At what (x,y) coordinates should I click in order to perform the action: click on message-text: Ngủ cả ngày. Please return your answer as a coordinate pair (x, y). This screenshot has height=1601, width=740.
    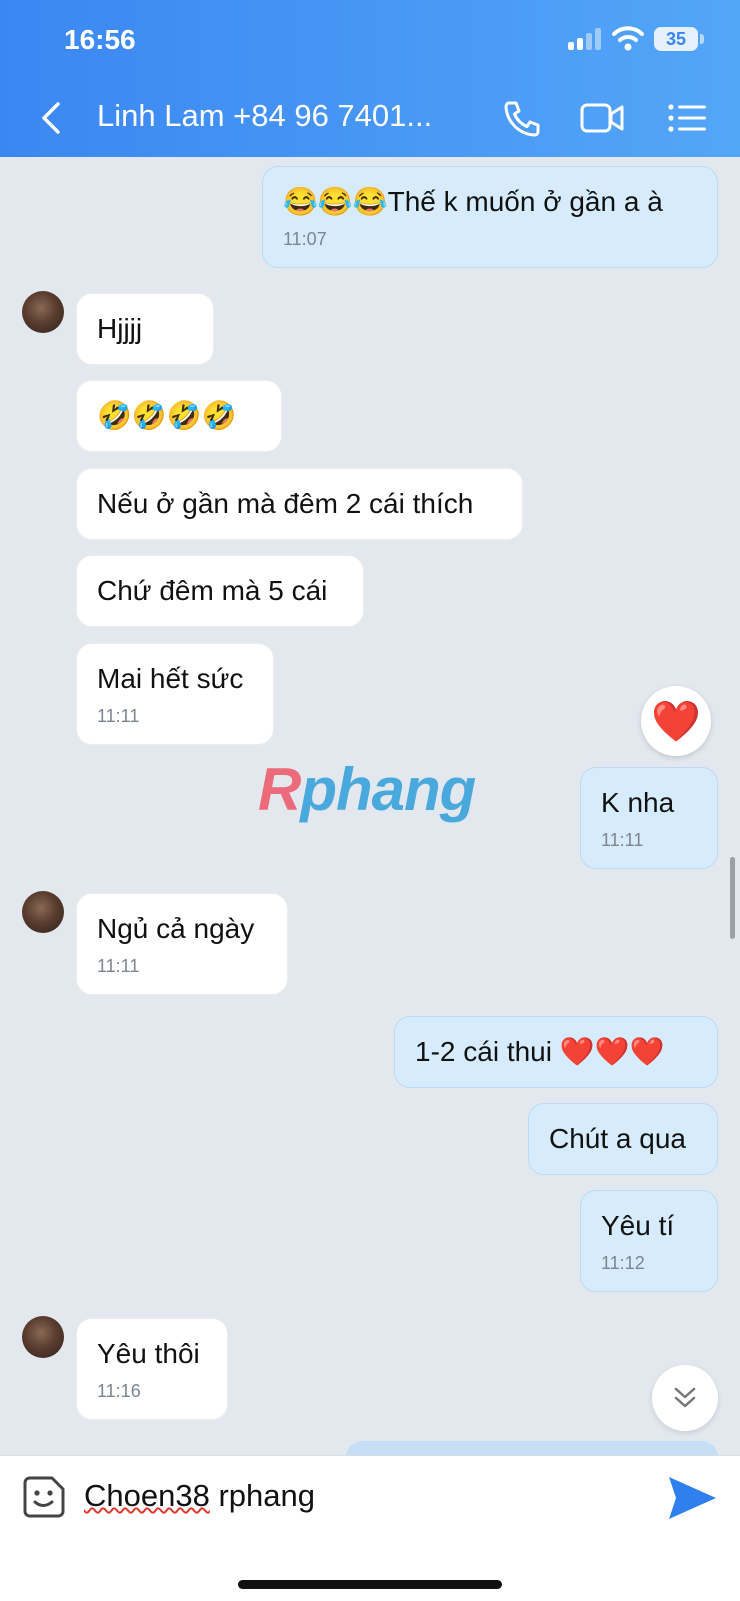
    Looking at the image, I should click on (176, 928).